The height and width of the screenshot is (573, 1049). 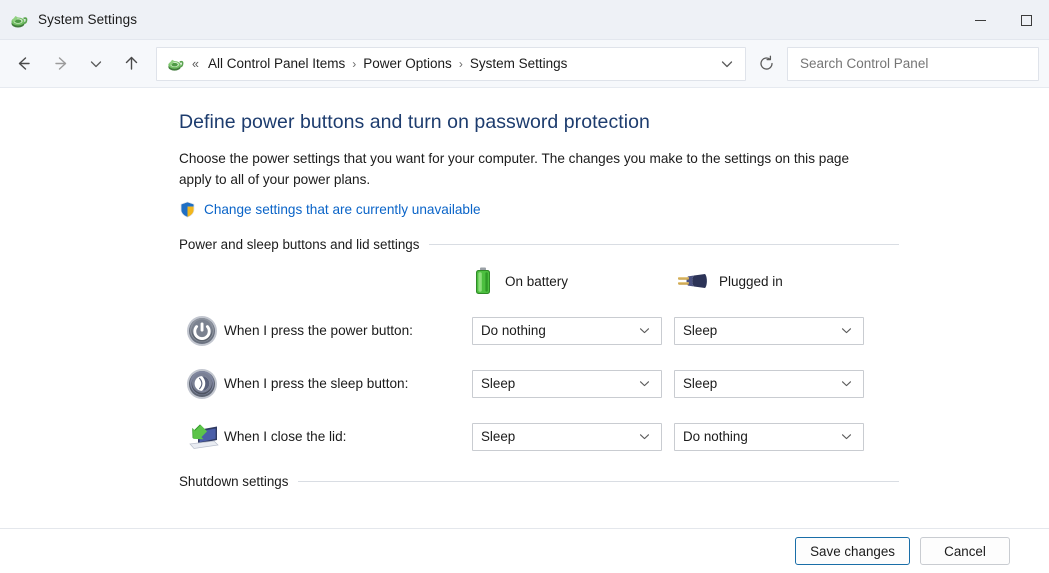 I want to click on column-header-on-battery: On battery, so click(x=573, y=281).